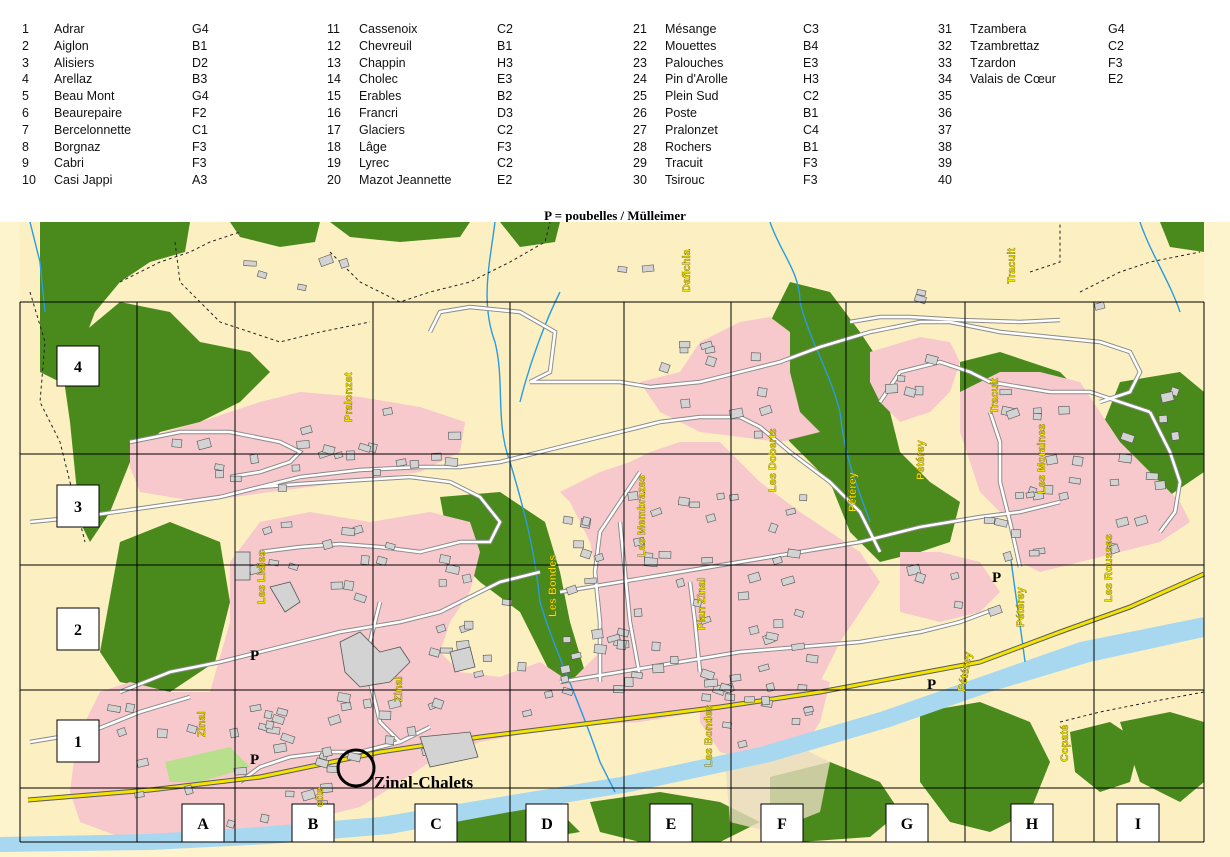 The width and height of the screenshot is (1230, 857). Describe the element at coordinates (424, 782) in the screenshot. I see `station-label: Zinal-Chalets` at that location.